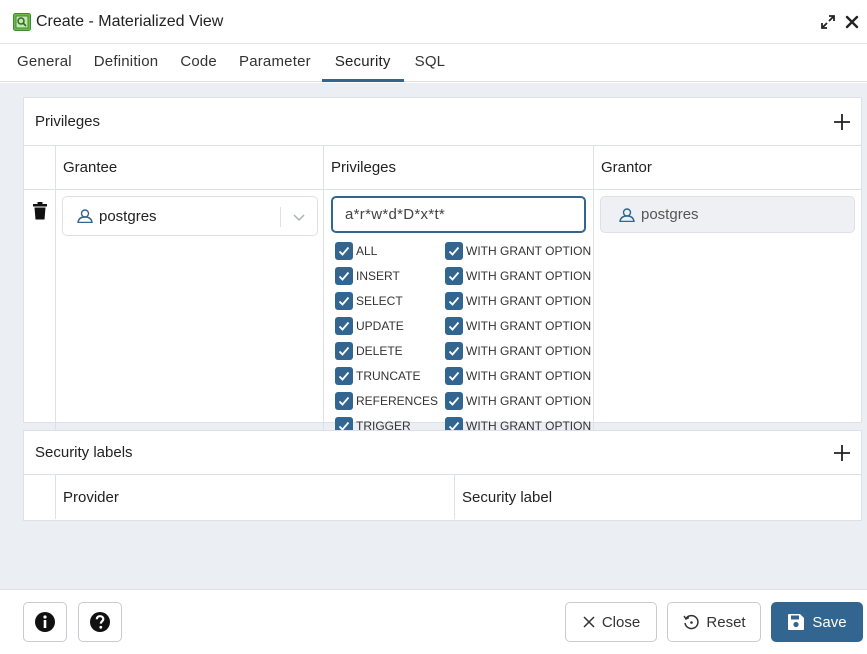 This screenshot has width=867, height=654. What do you see at coordinates (275, 63) in the screenshot?
I see `tab-parameter: Parameter` at bounding box center [275, 63].